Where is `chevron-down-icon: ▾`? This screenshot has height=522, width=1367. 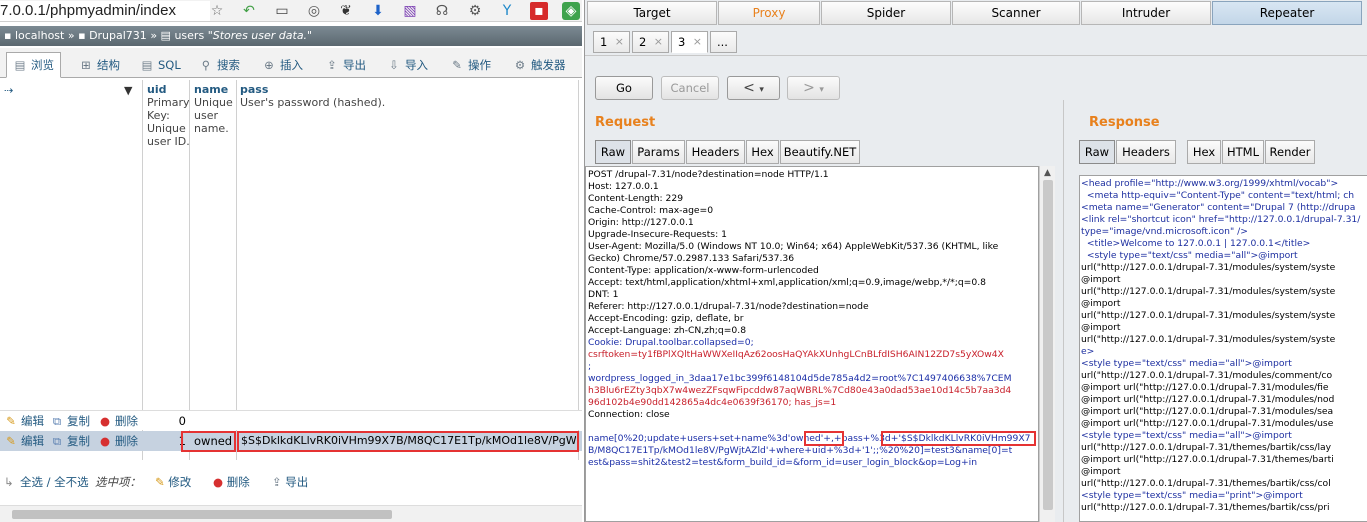
chevron-down-icon: ▾ is located at coordinates (761, 90).